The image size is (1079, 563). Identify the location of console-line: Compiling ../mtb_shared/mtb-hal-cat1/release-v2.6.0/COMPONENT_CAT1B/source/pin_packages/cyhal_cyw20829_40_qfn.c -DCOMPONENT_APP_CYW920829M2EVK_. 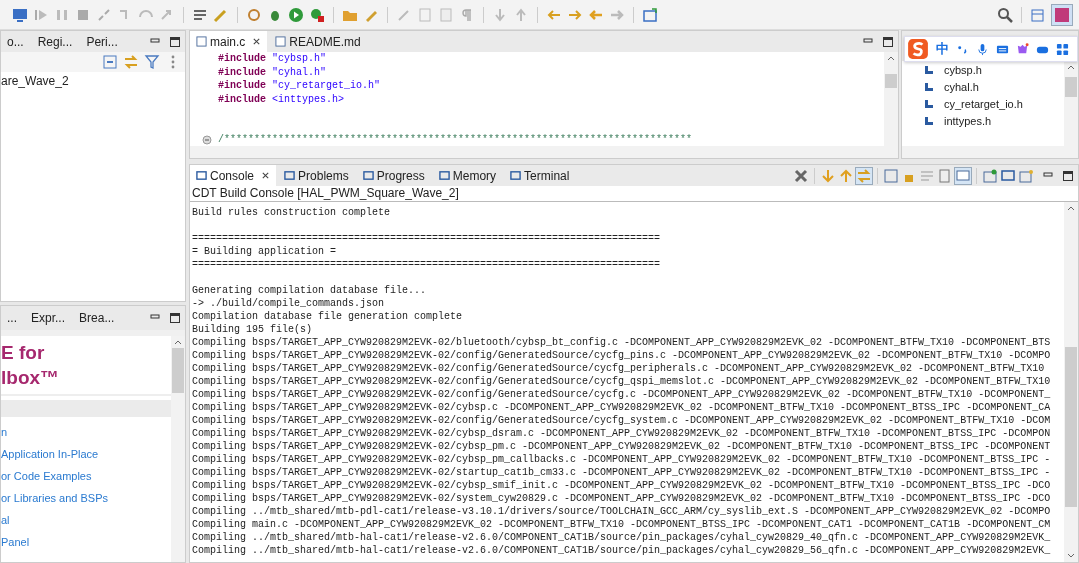
(621, 537).